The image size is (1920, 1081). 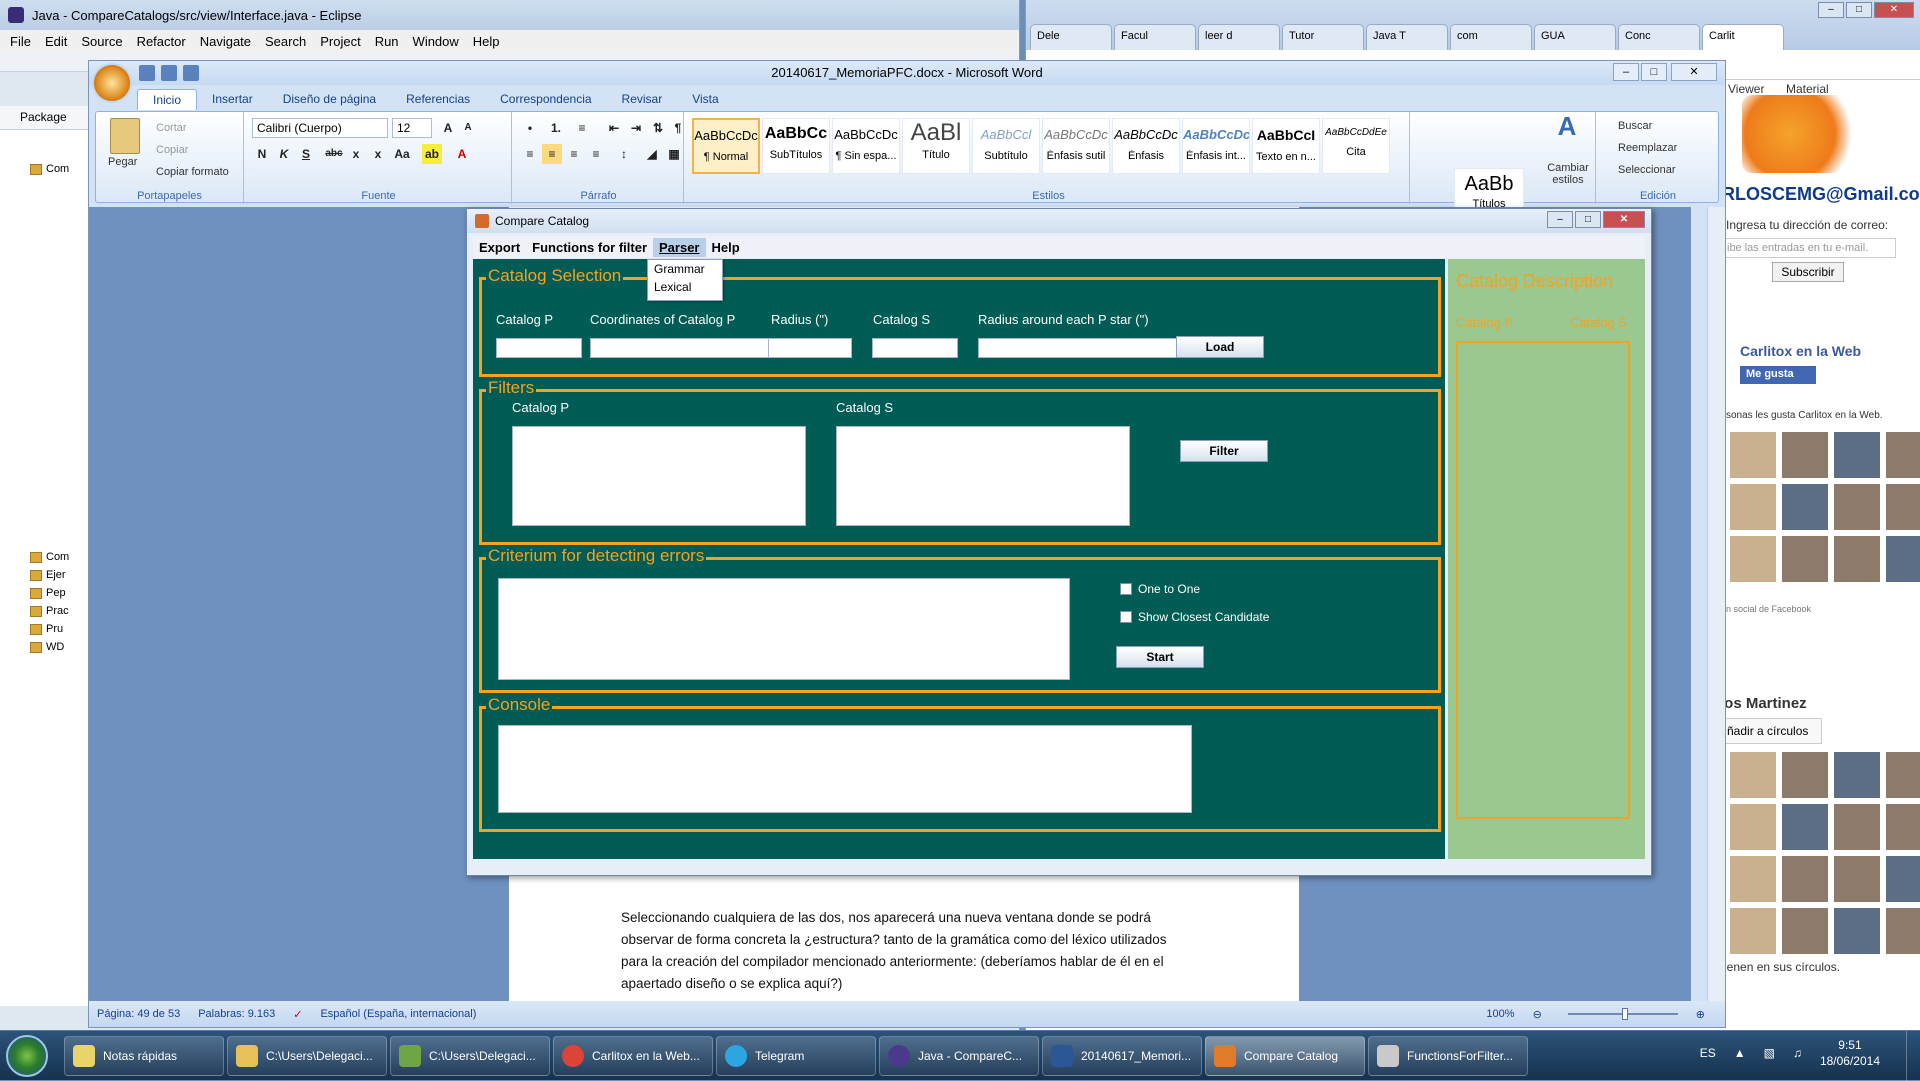 What do you see at coordinates (1356, 146) in the screenshot?
I see `style-cita: AaBbCcDdEe Cita` at bounding box center [1356, 146].